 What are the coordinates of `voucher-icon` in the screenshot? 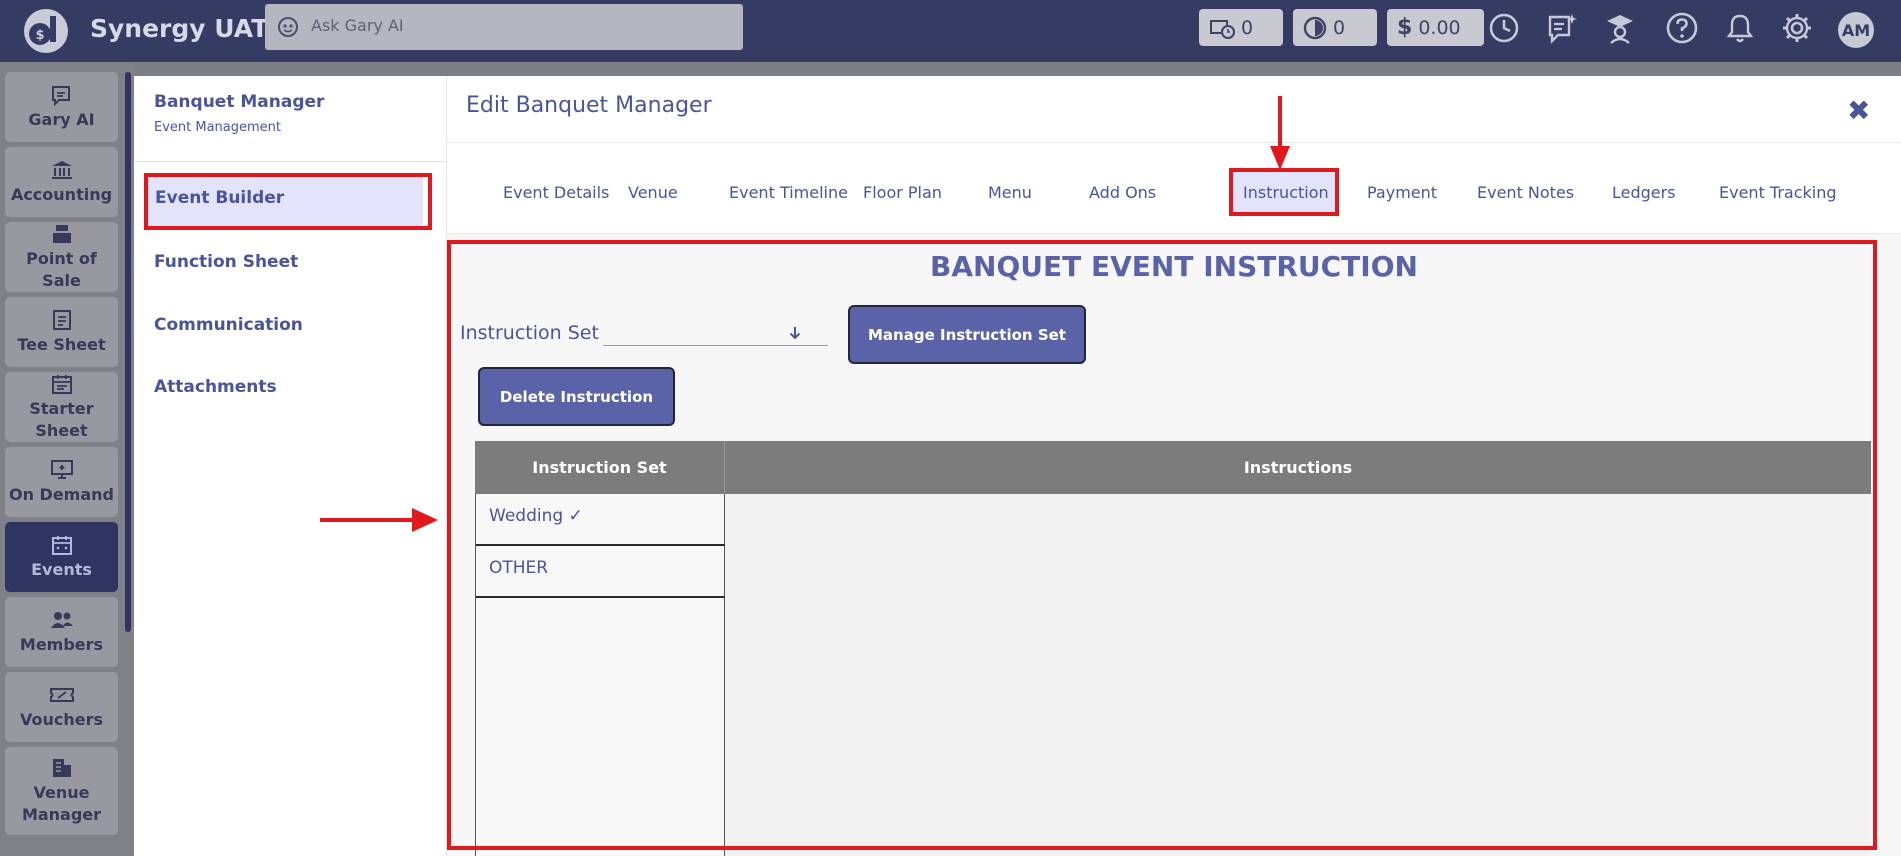 It's located at (61, 694).